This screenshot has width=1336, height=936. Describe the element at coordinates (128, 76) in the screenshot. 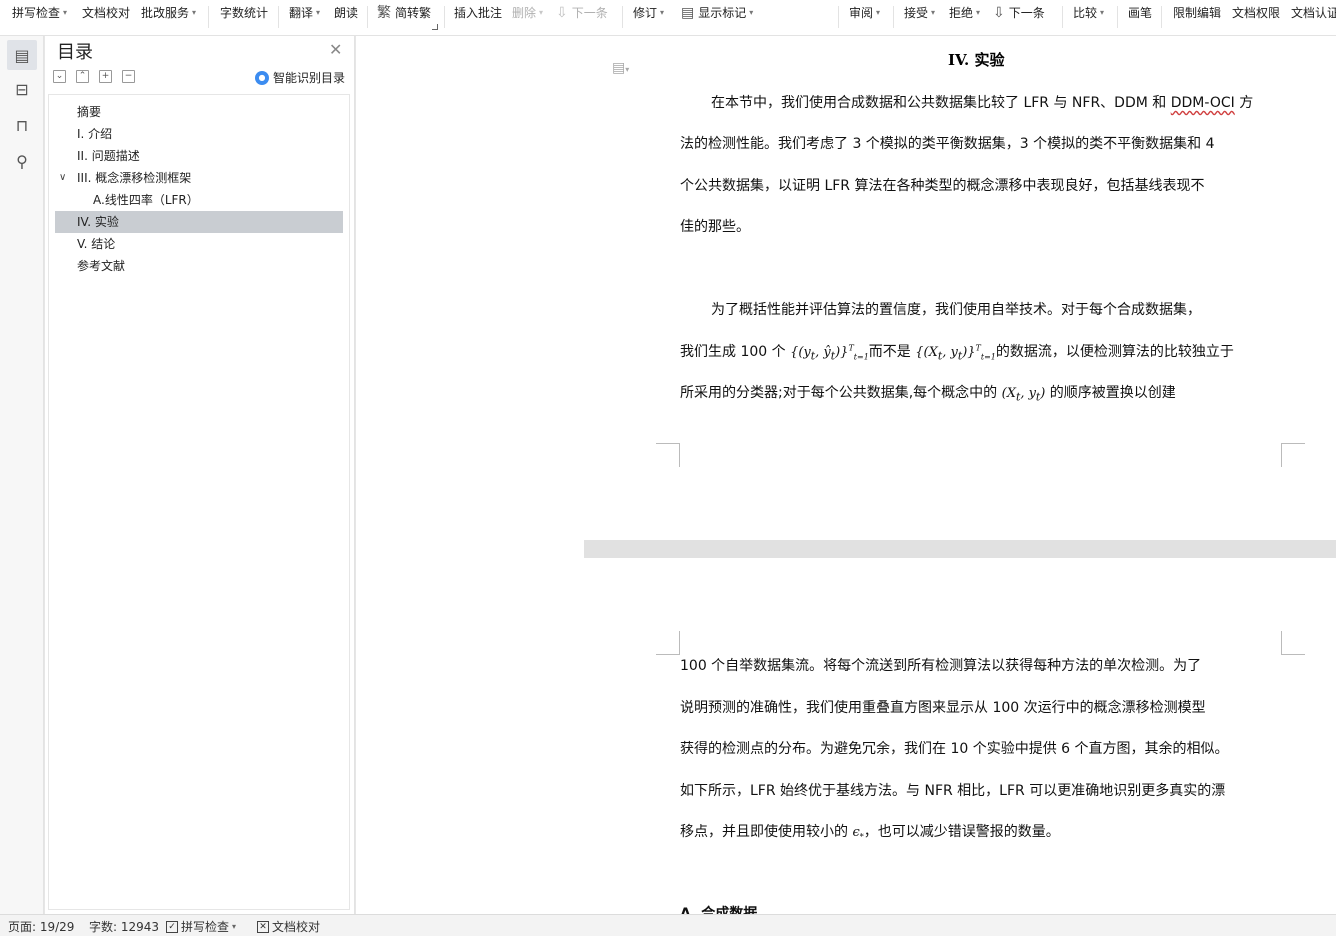

I see `collapse-all-icon: −` at that location.